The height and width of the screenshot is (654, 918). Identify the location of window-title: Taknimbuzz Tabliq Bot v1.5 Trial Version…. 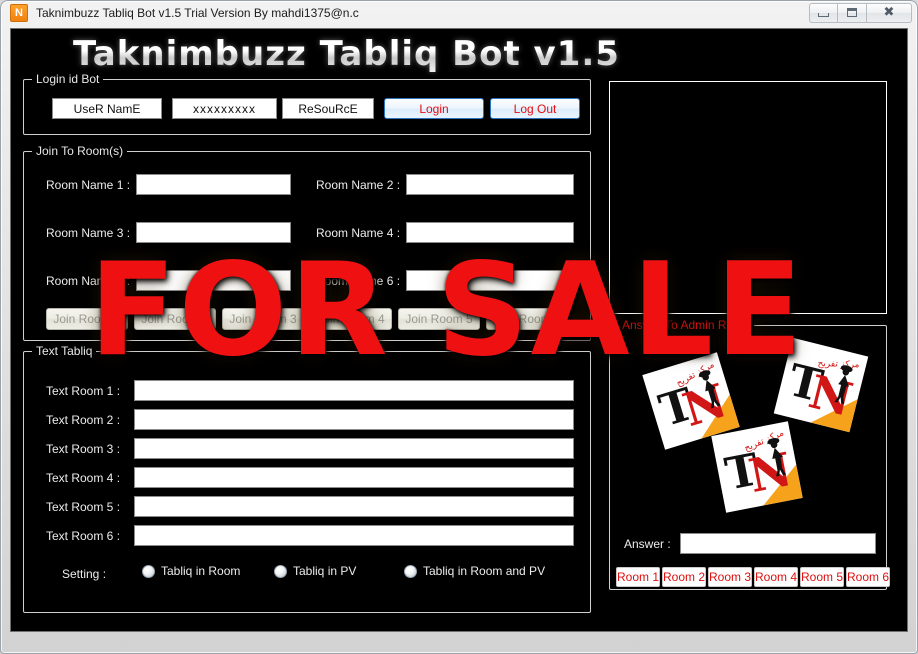
(197, 13).